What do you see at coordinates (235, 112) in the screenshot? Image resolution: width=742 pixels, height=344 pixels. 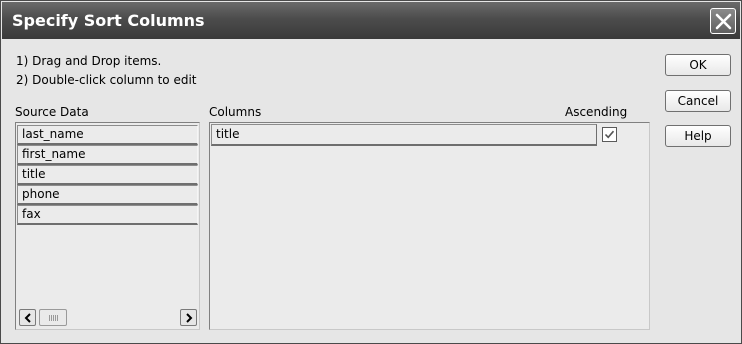 I see `columns-label: Columns` at bounding box center [235, 112].